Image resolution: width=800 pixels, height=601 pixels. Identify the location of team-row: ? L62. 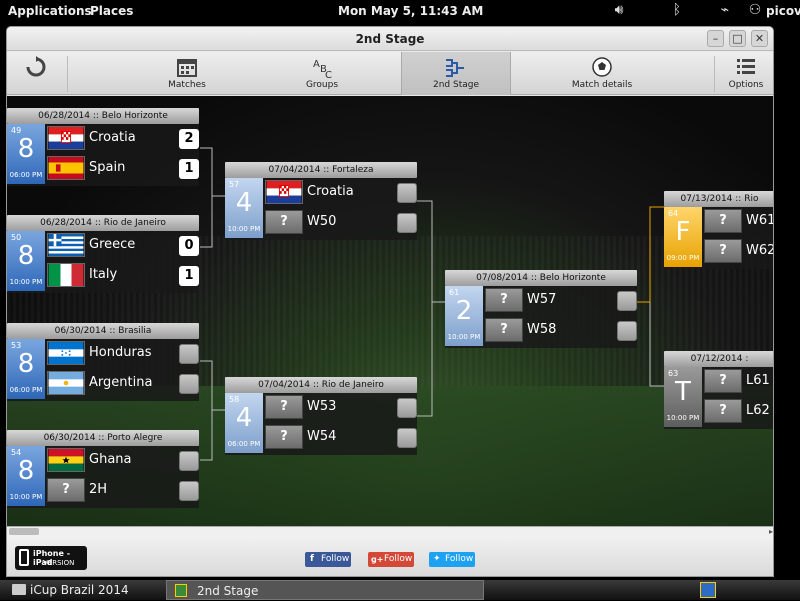
(738, 412).